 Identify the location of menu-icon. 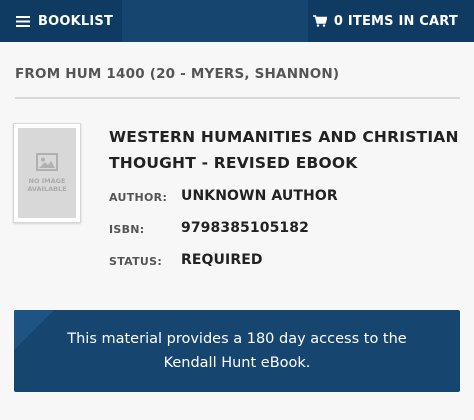
(23, 21).